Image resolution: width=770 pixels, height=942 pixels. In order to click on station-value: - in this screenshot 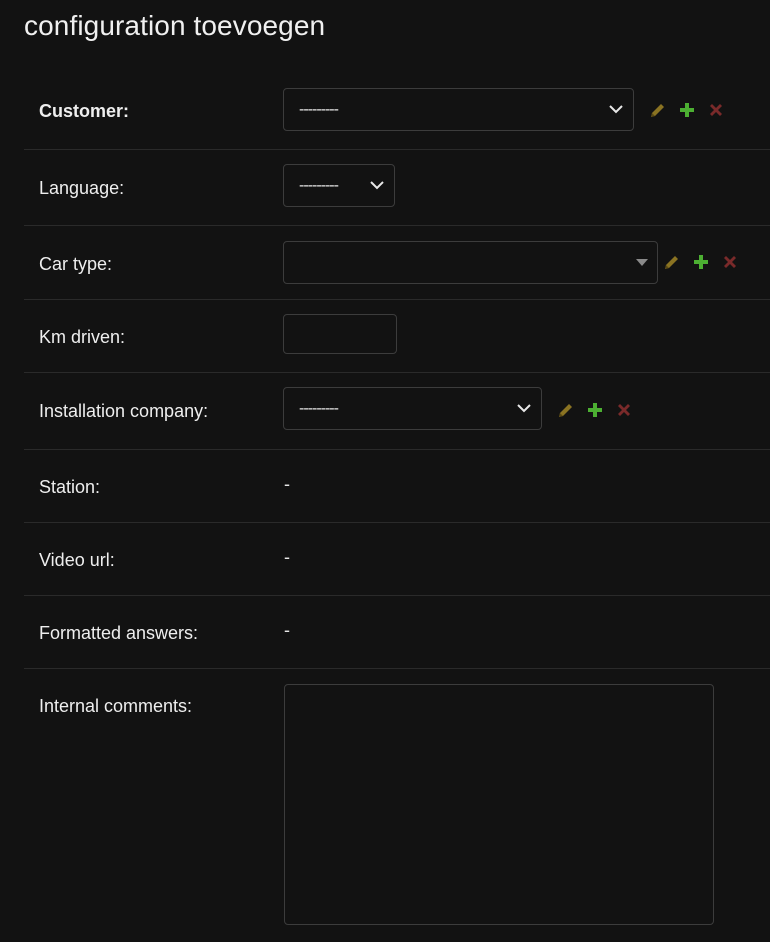, I will do `click(287, 484)`.